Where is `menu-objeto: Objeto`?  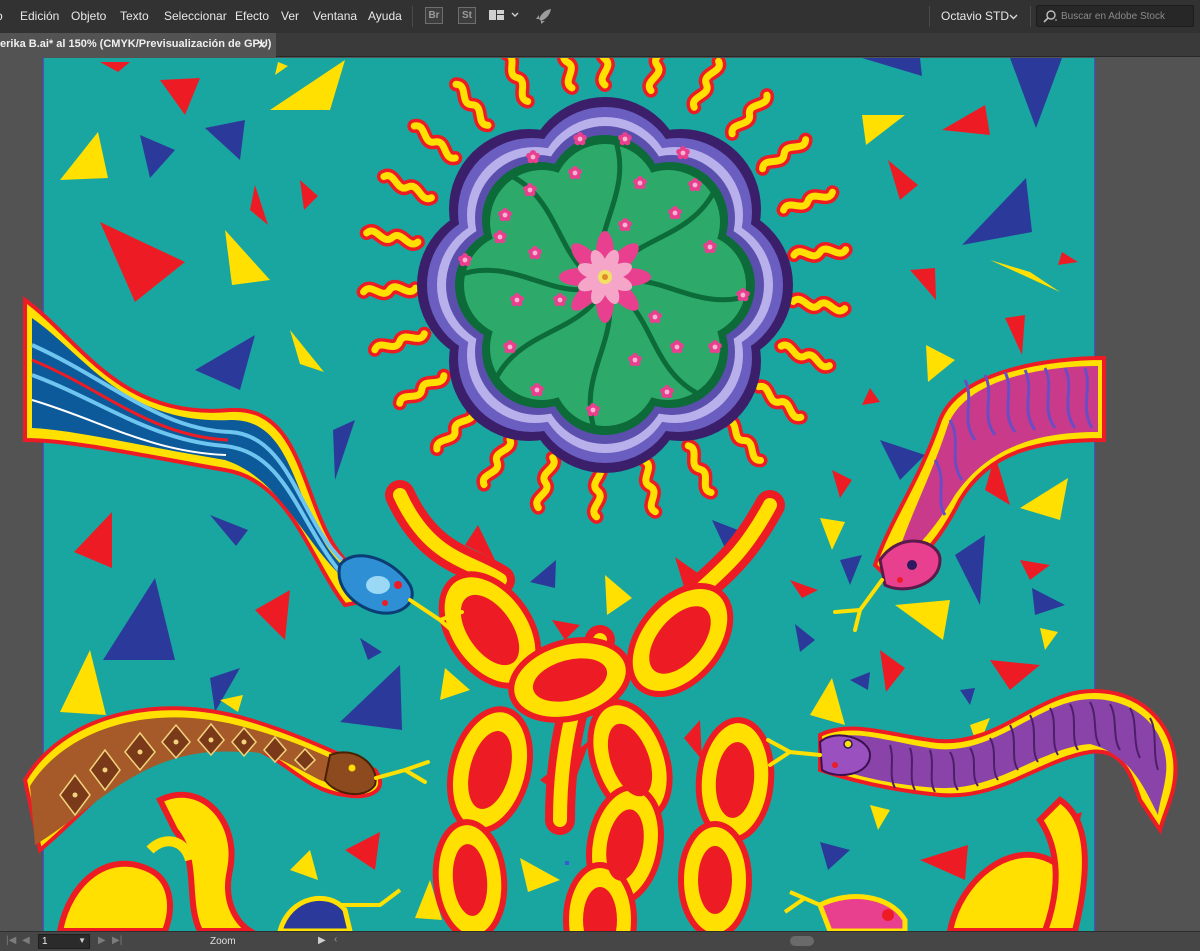
menu-objeto: Objeto is located at coordinates (88, 16).